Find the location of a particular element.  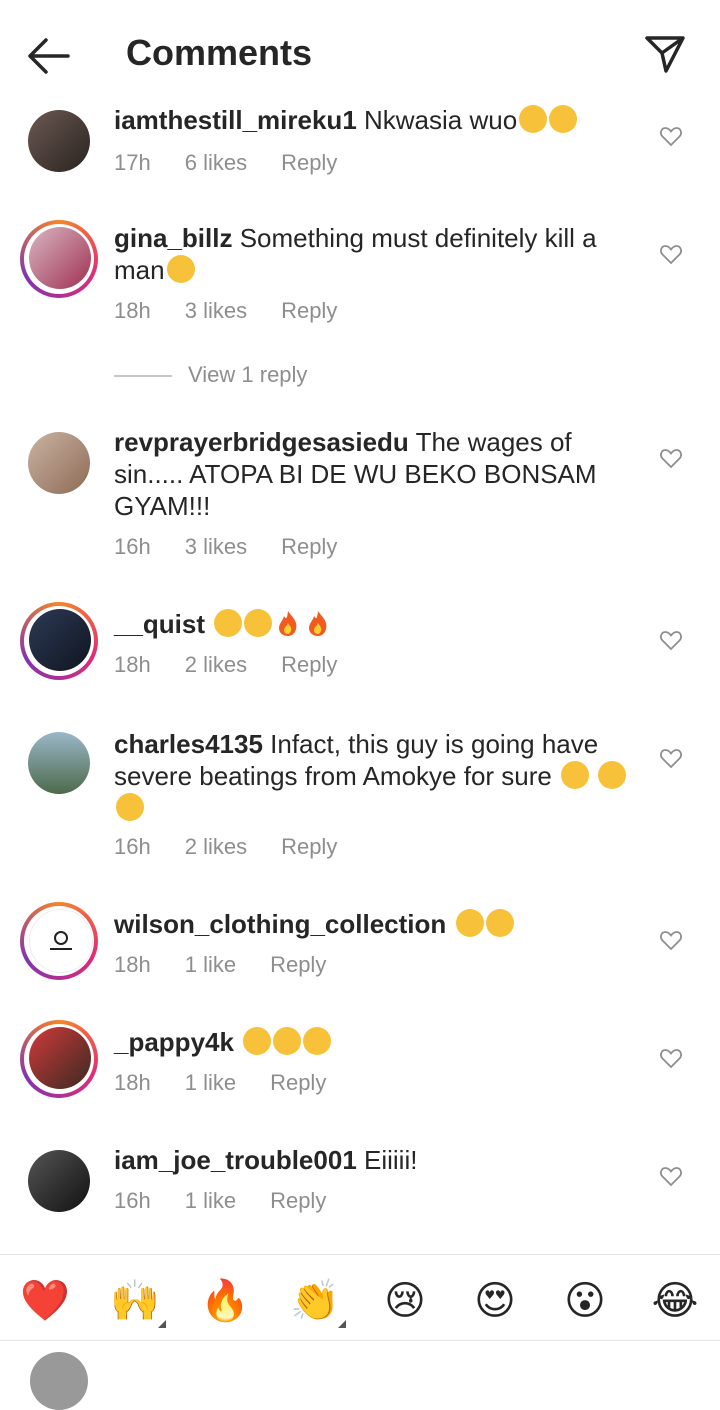

divider-line is located at coordinates (143, 376).